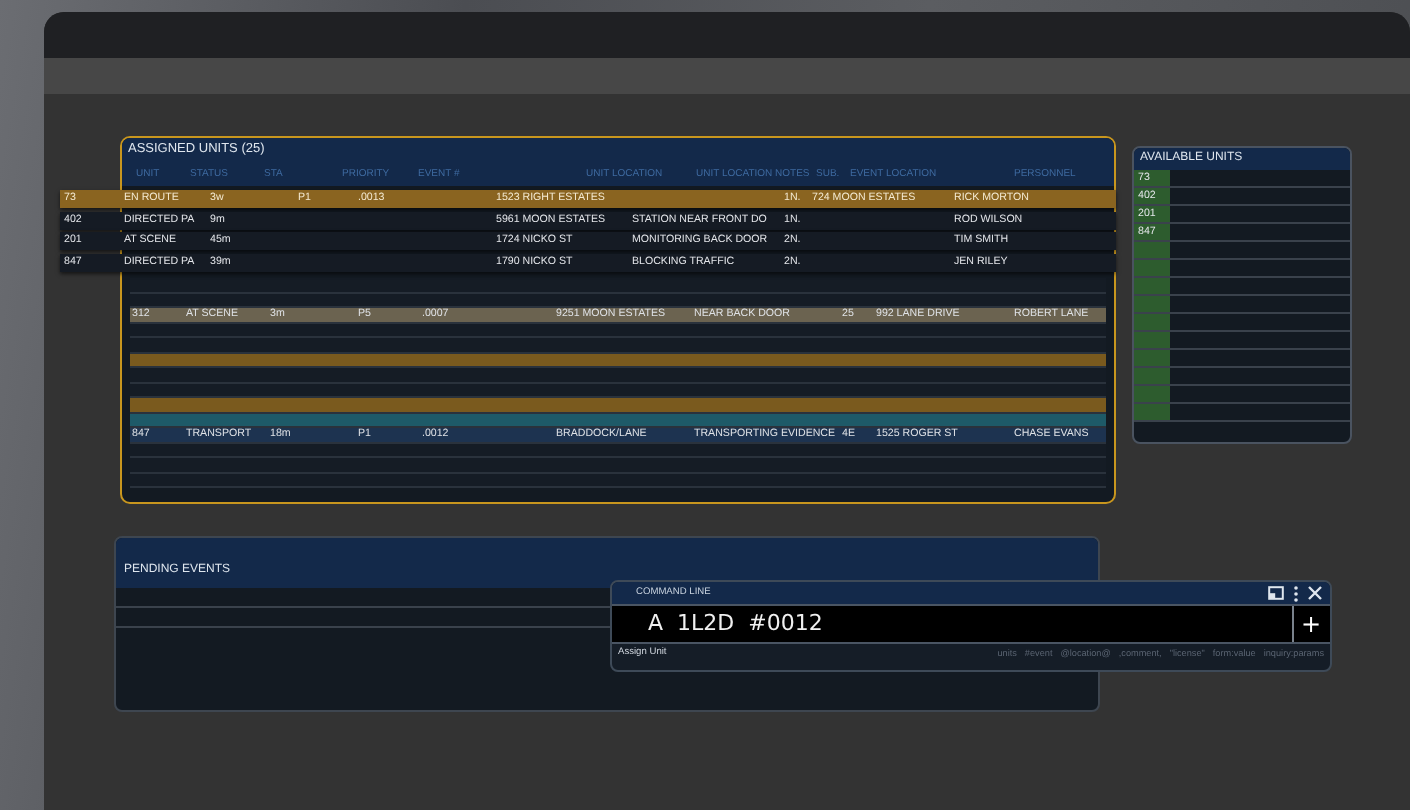 Image resolution: width=1410 pixels, height=810 pixels. I want to click on command-input: A 1L2D #0012 +, so click(971, 624).